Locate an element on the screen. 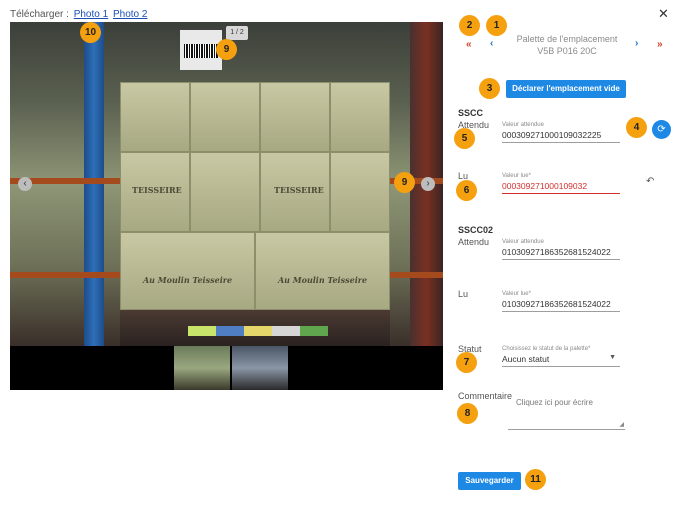  comment-label: Commentaire is located at coordinates (485, 396).